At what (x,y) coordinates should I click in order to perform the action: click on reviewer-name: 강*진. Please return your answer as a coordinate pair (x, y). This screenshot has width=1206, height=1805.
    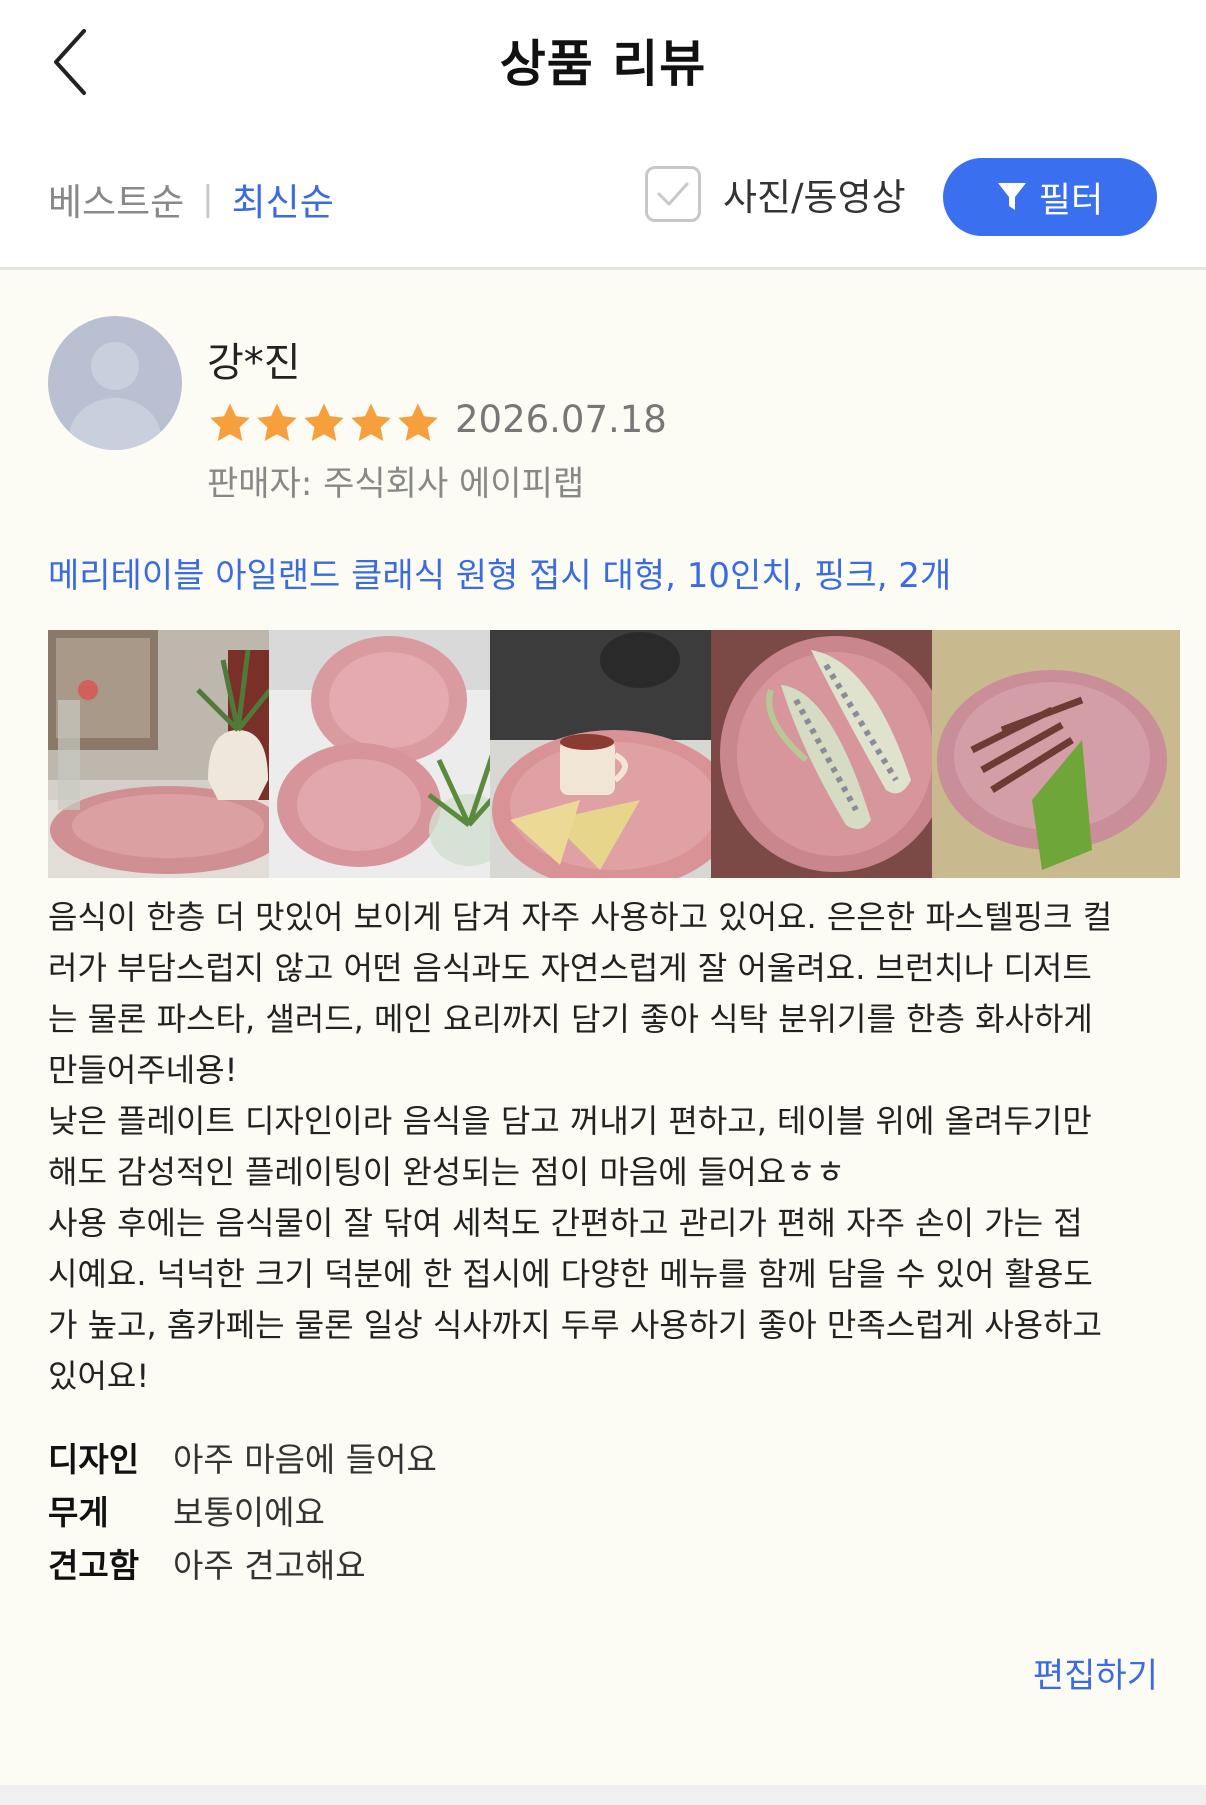
    Looking at the image, I should click on (254, 363).